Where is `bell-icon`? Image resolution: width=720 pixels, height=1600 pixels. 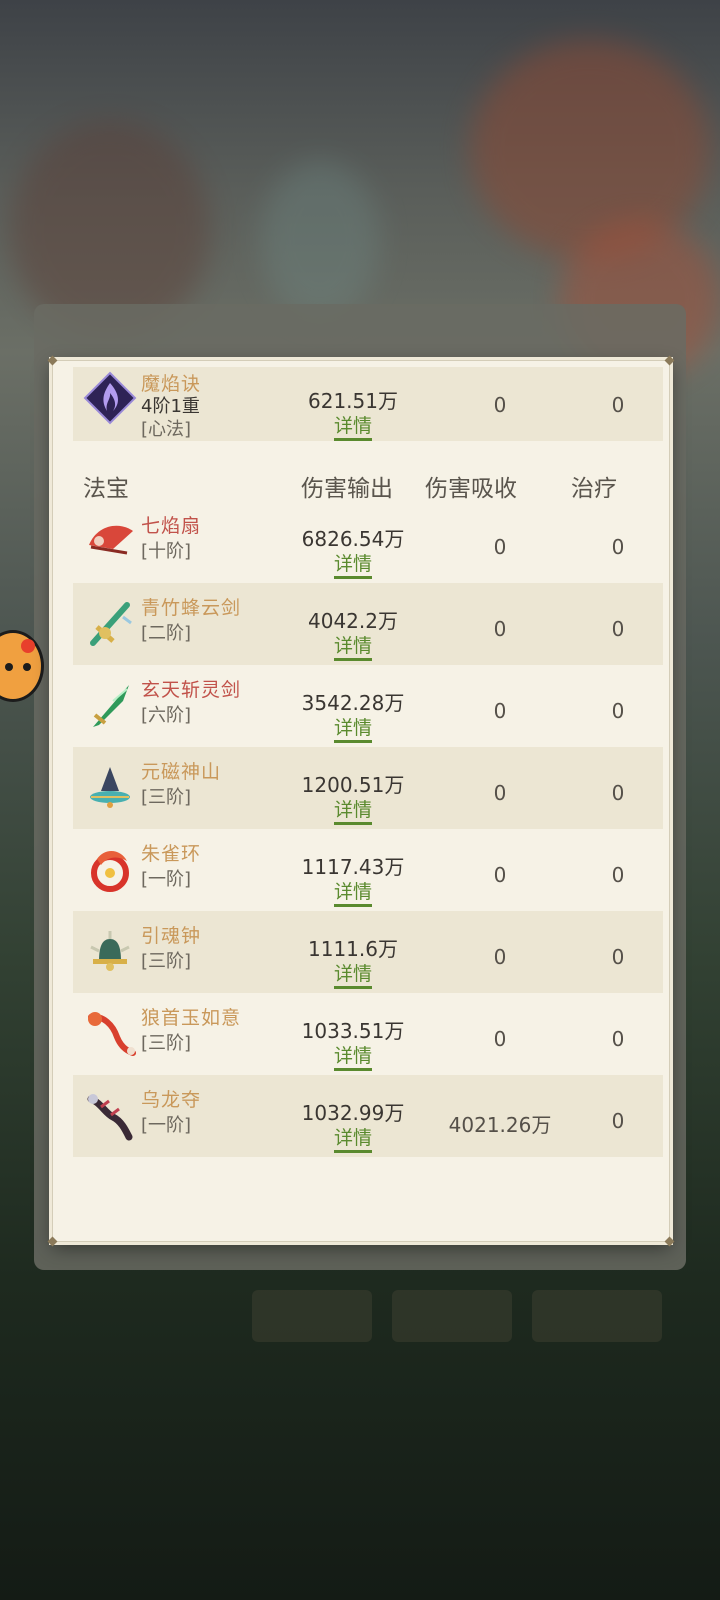 bell-icon is located at coordinates (110, 952).